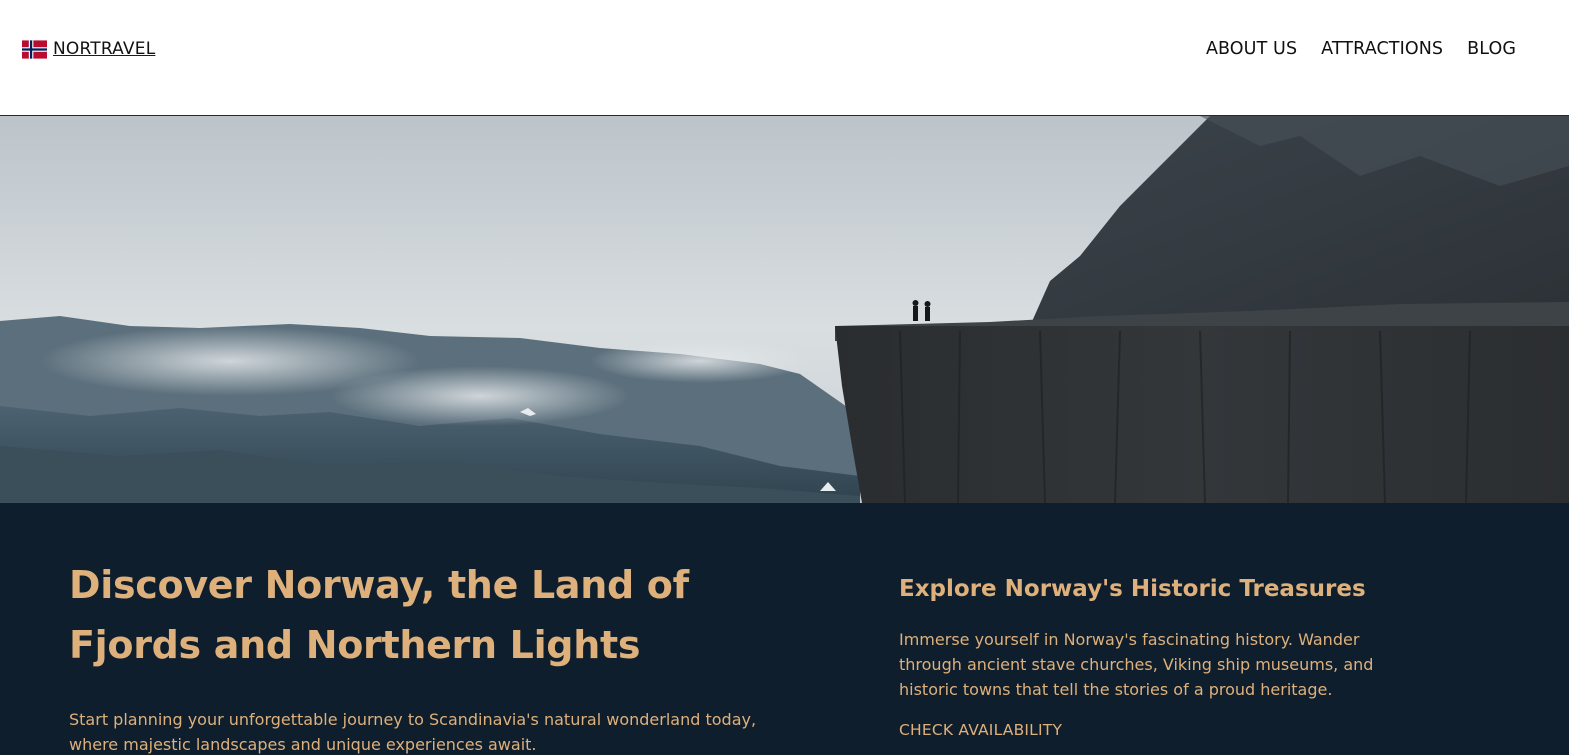 The width and height of the screenshot is (1569, 755). What do you see at coordinates (1132, 589) in the screenshot?
I see `treasures-title: Explore Norway's Historic Treasures` at bounding box center [1132, 589].